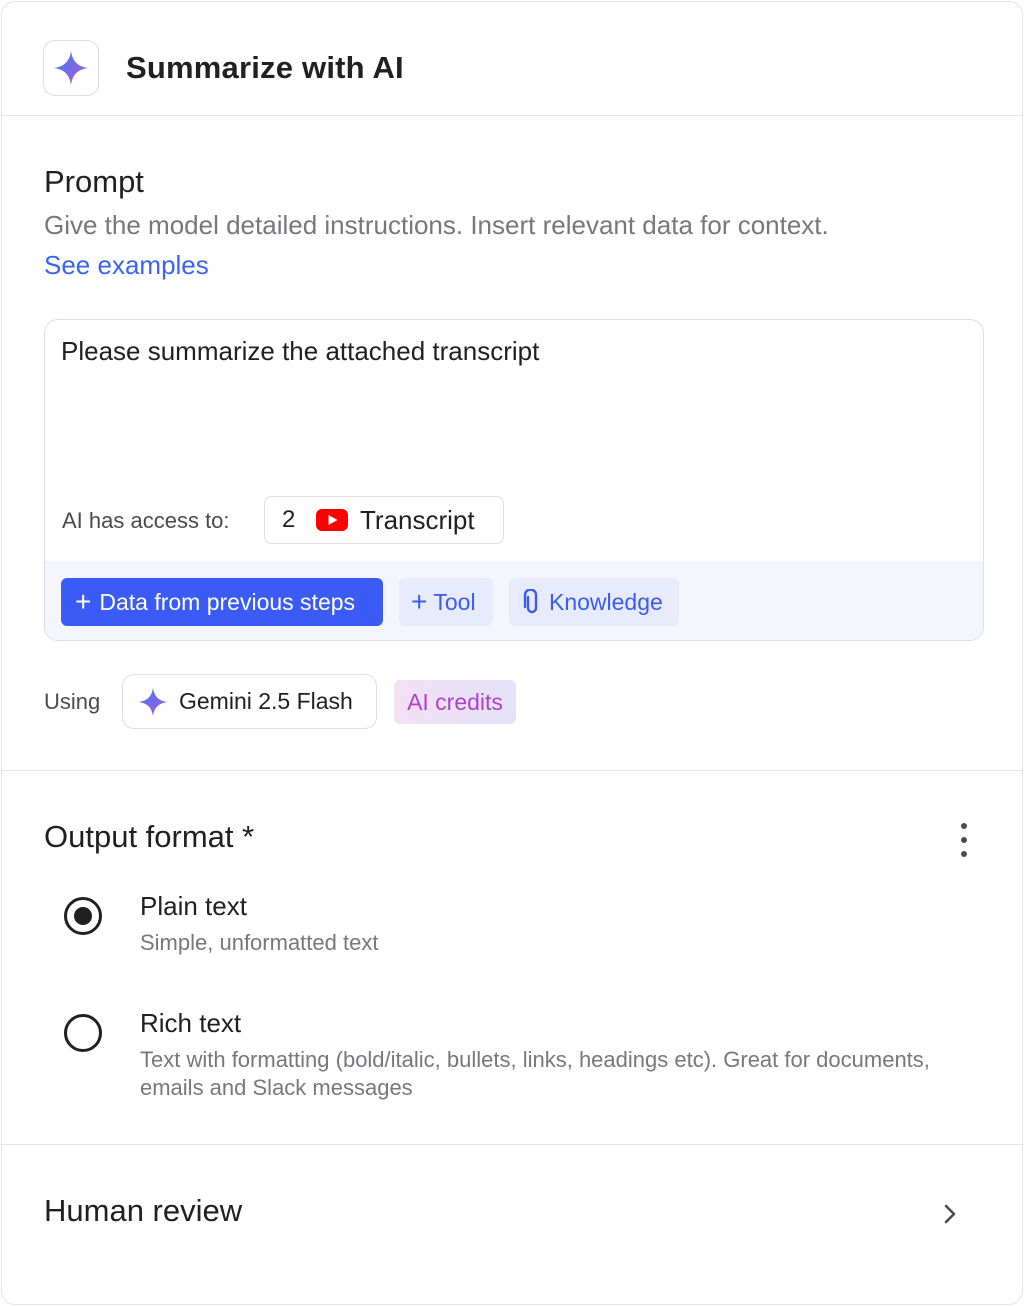  Describe the element at coordinates (532, 601) in the screenshot. I see `paperclip-icon` at that location.